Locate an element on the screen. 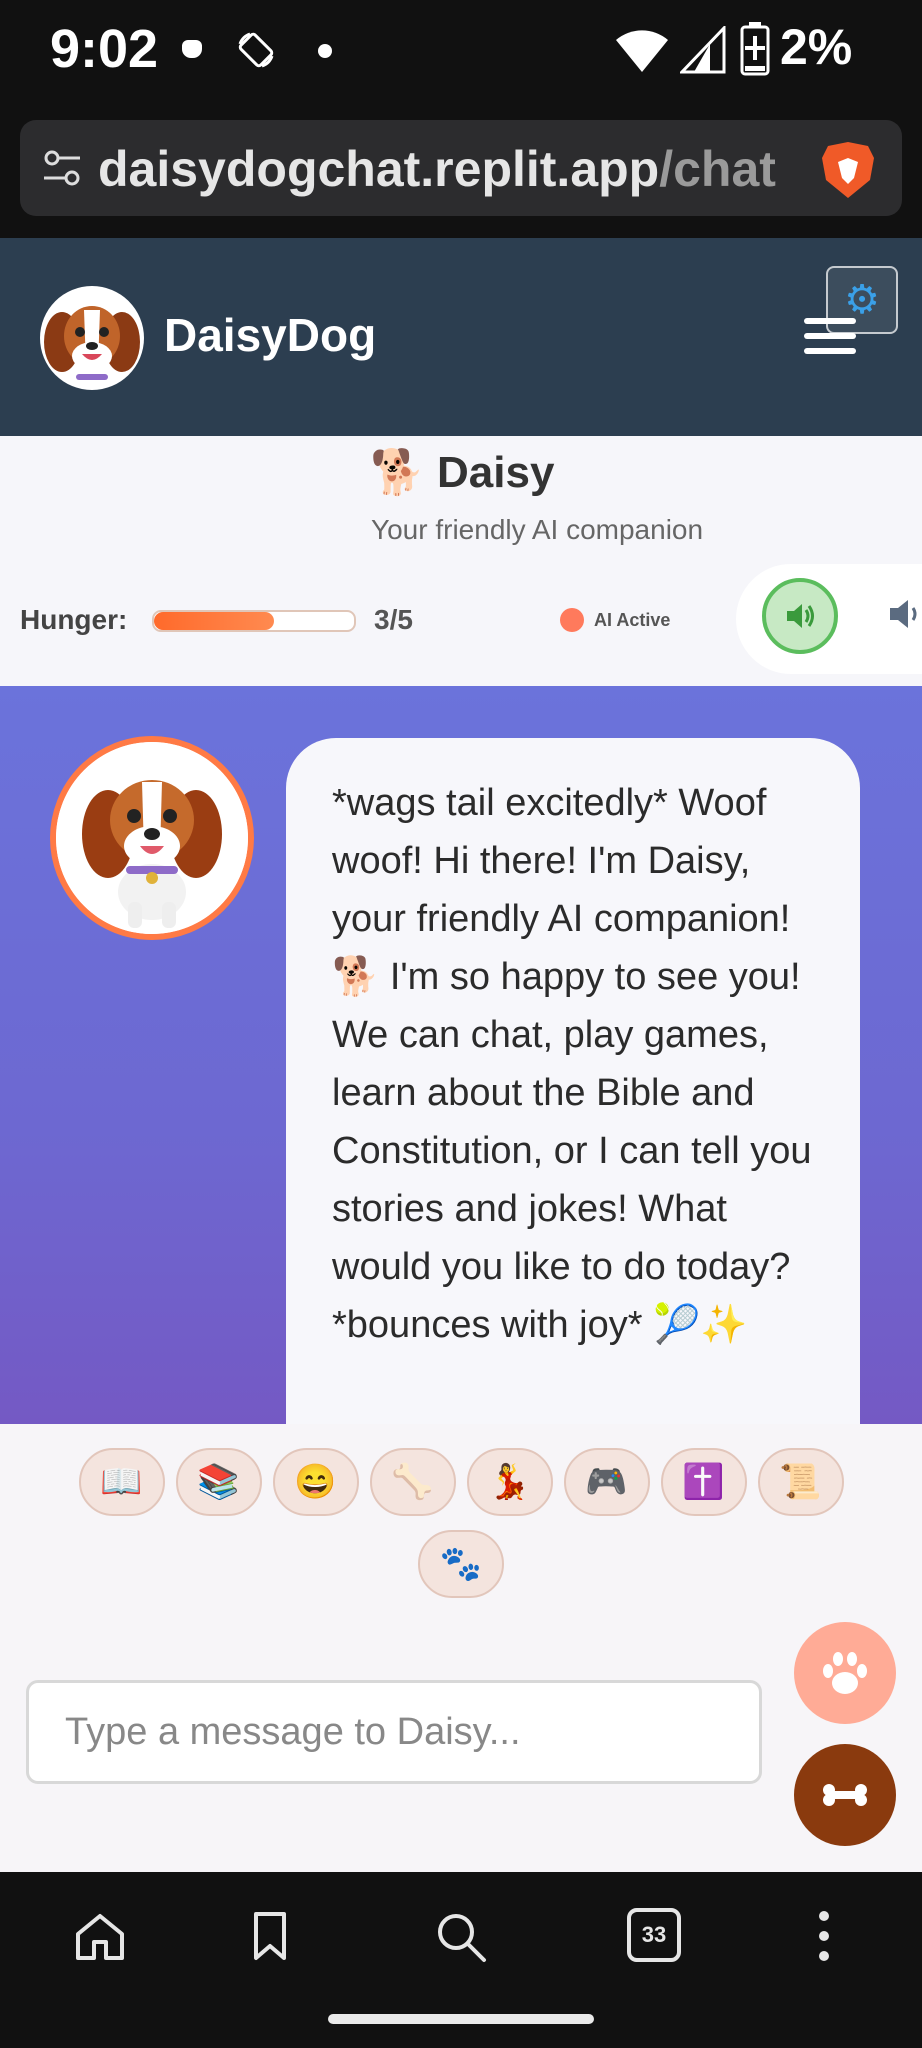 The height and width of the screenshot is (2048, 922). brain-icon is located at coordinates (572, 620).